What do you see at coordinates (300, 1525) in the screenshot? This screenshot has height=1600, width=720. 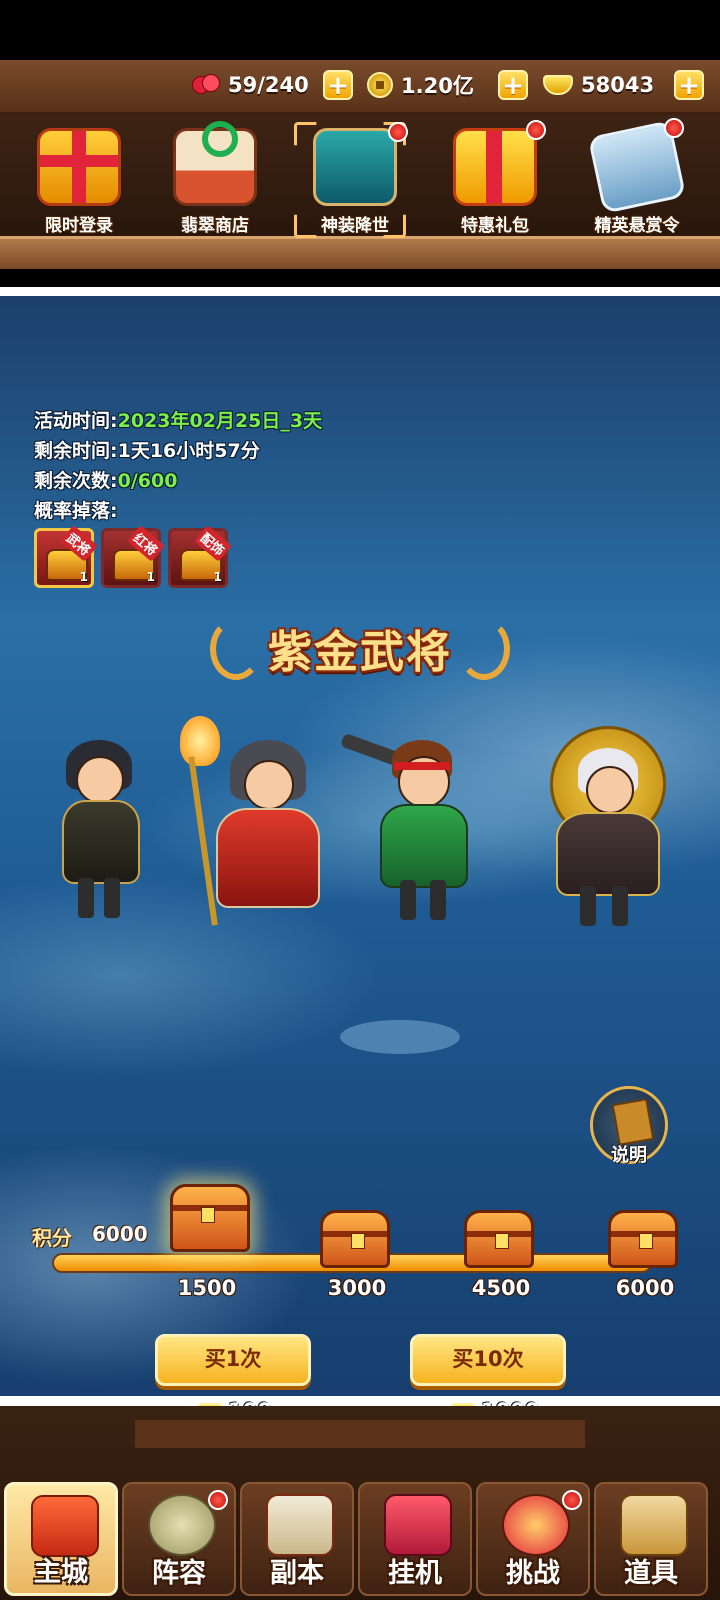 I see `scroll-icon` at bounding box center [300, 1525].